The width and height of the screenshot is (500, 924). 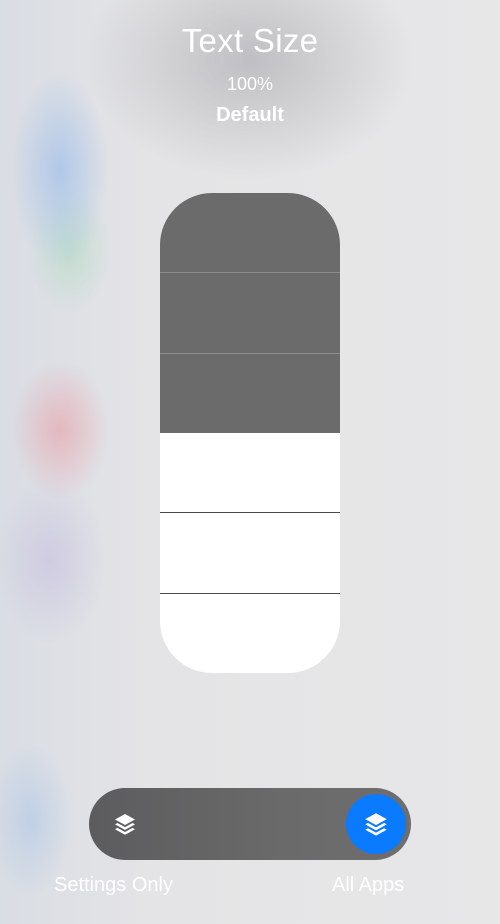 I want to click on settings-only-label: Settings Only, so click(x=113, y=885).